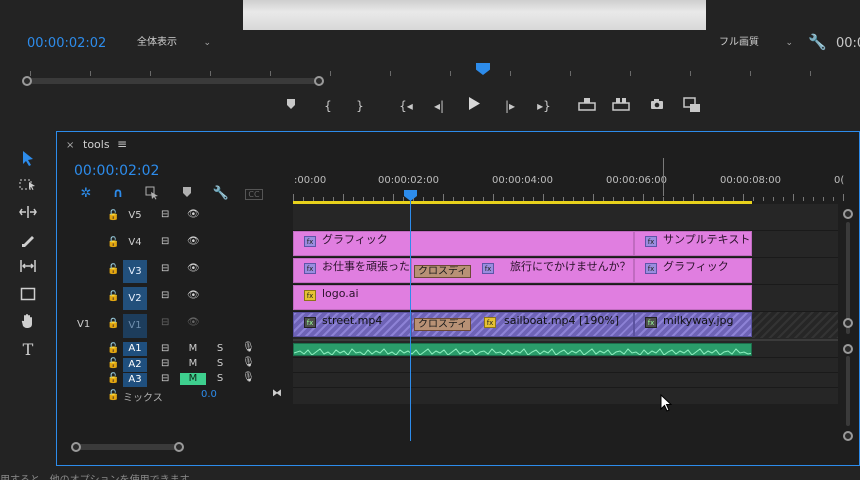  I want to click on program-timecode: 00:00:02:02, so click(66, 43).